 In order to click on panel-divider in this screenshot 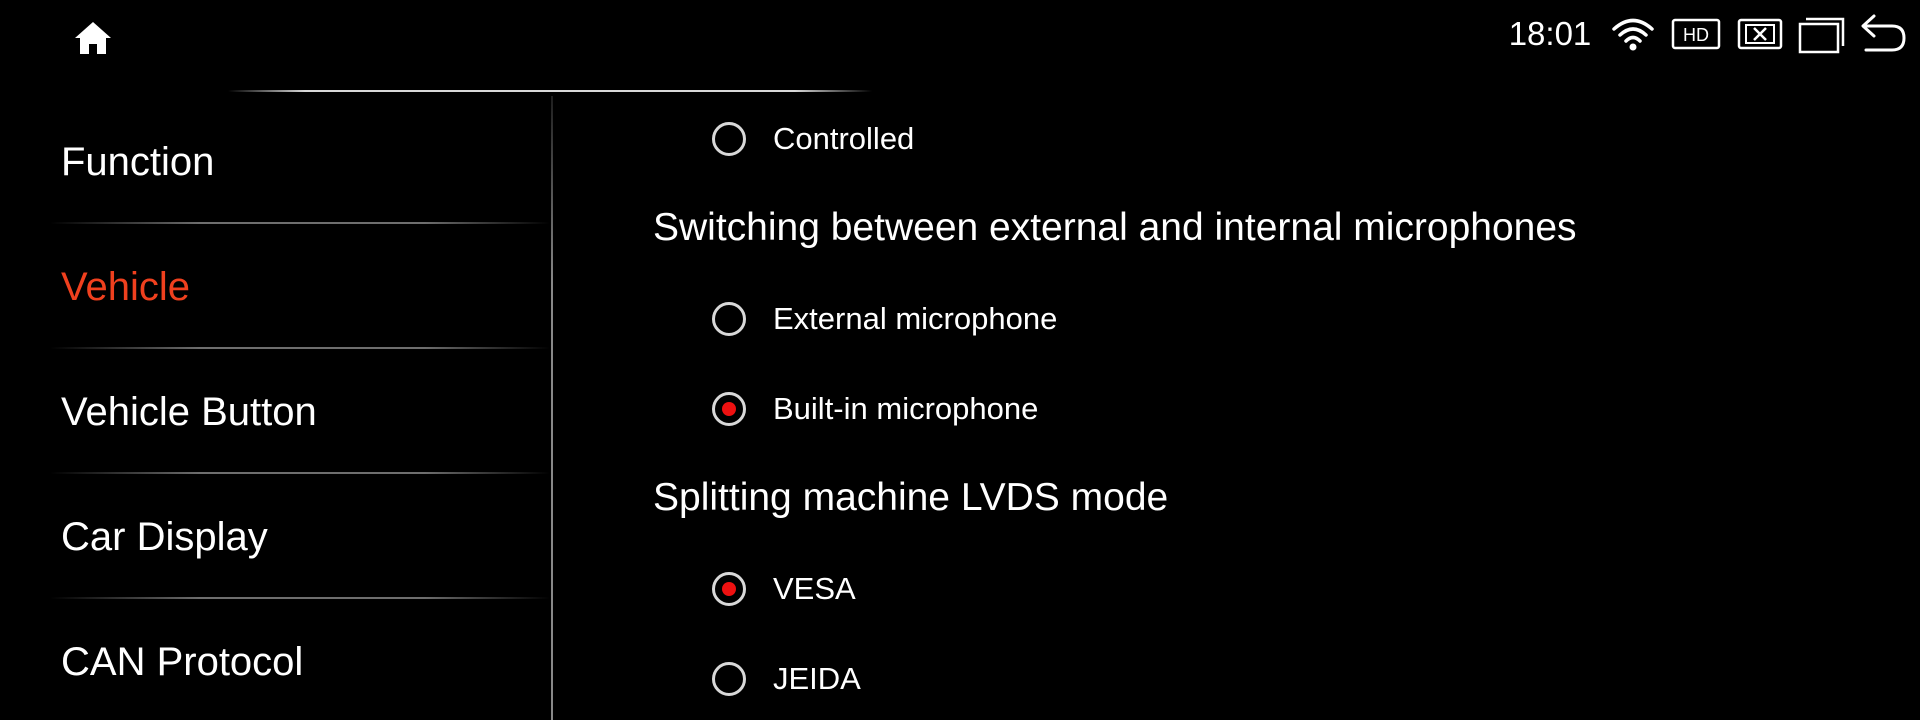, I will do `click(552, 408)`.